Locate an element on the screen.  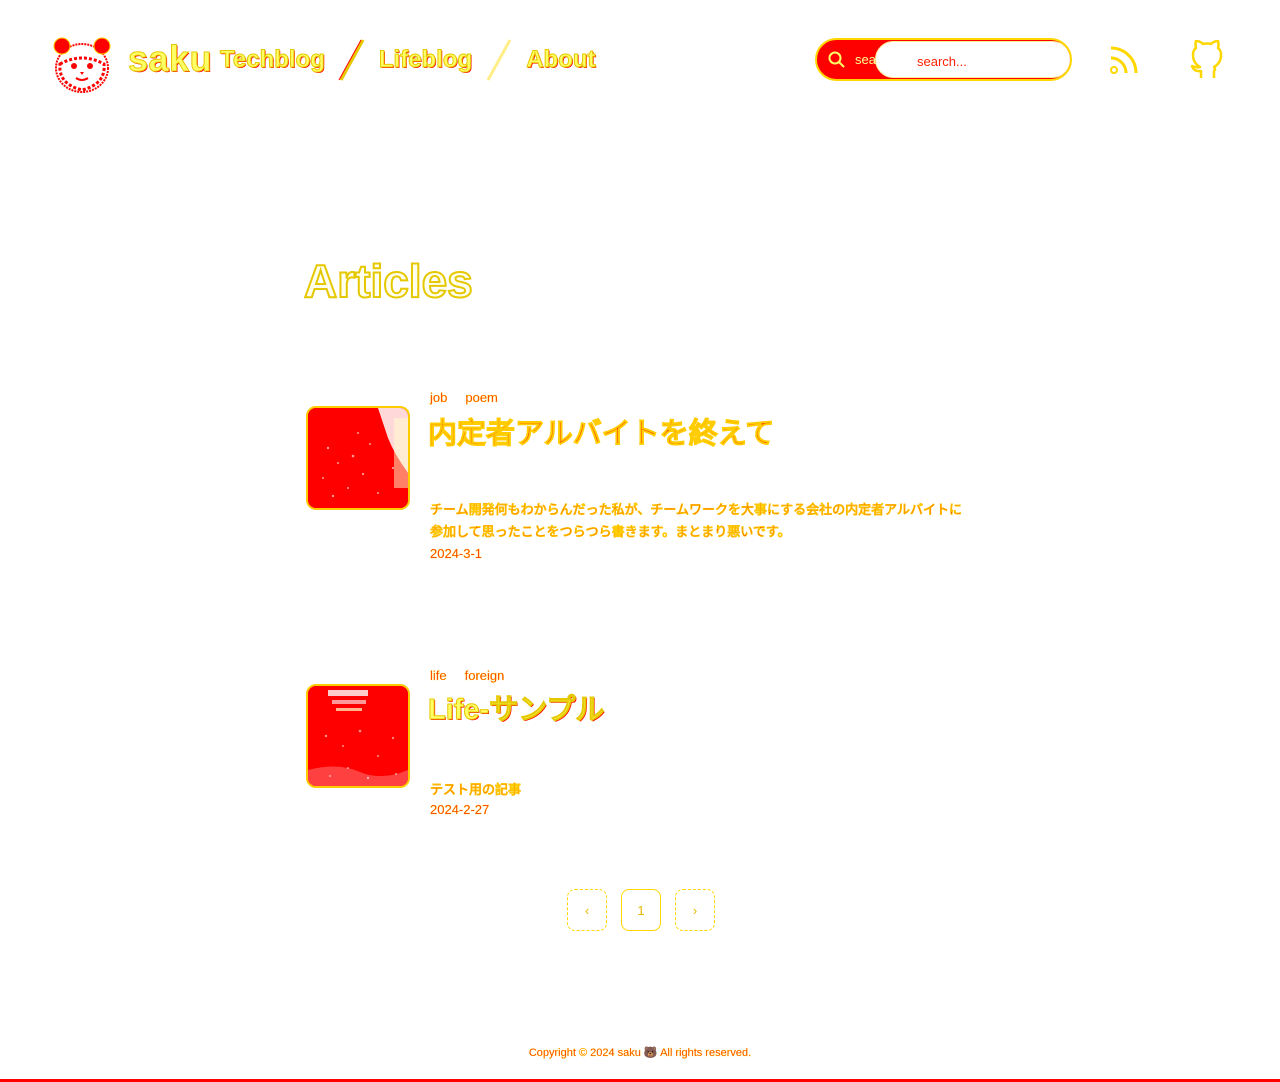
tag: life is located at coordinates (438, 675).